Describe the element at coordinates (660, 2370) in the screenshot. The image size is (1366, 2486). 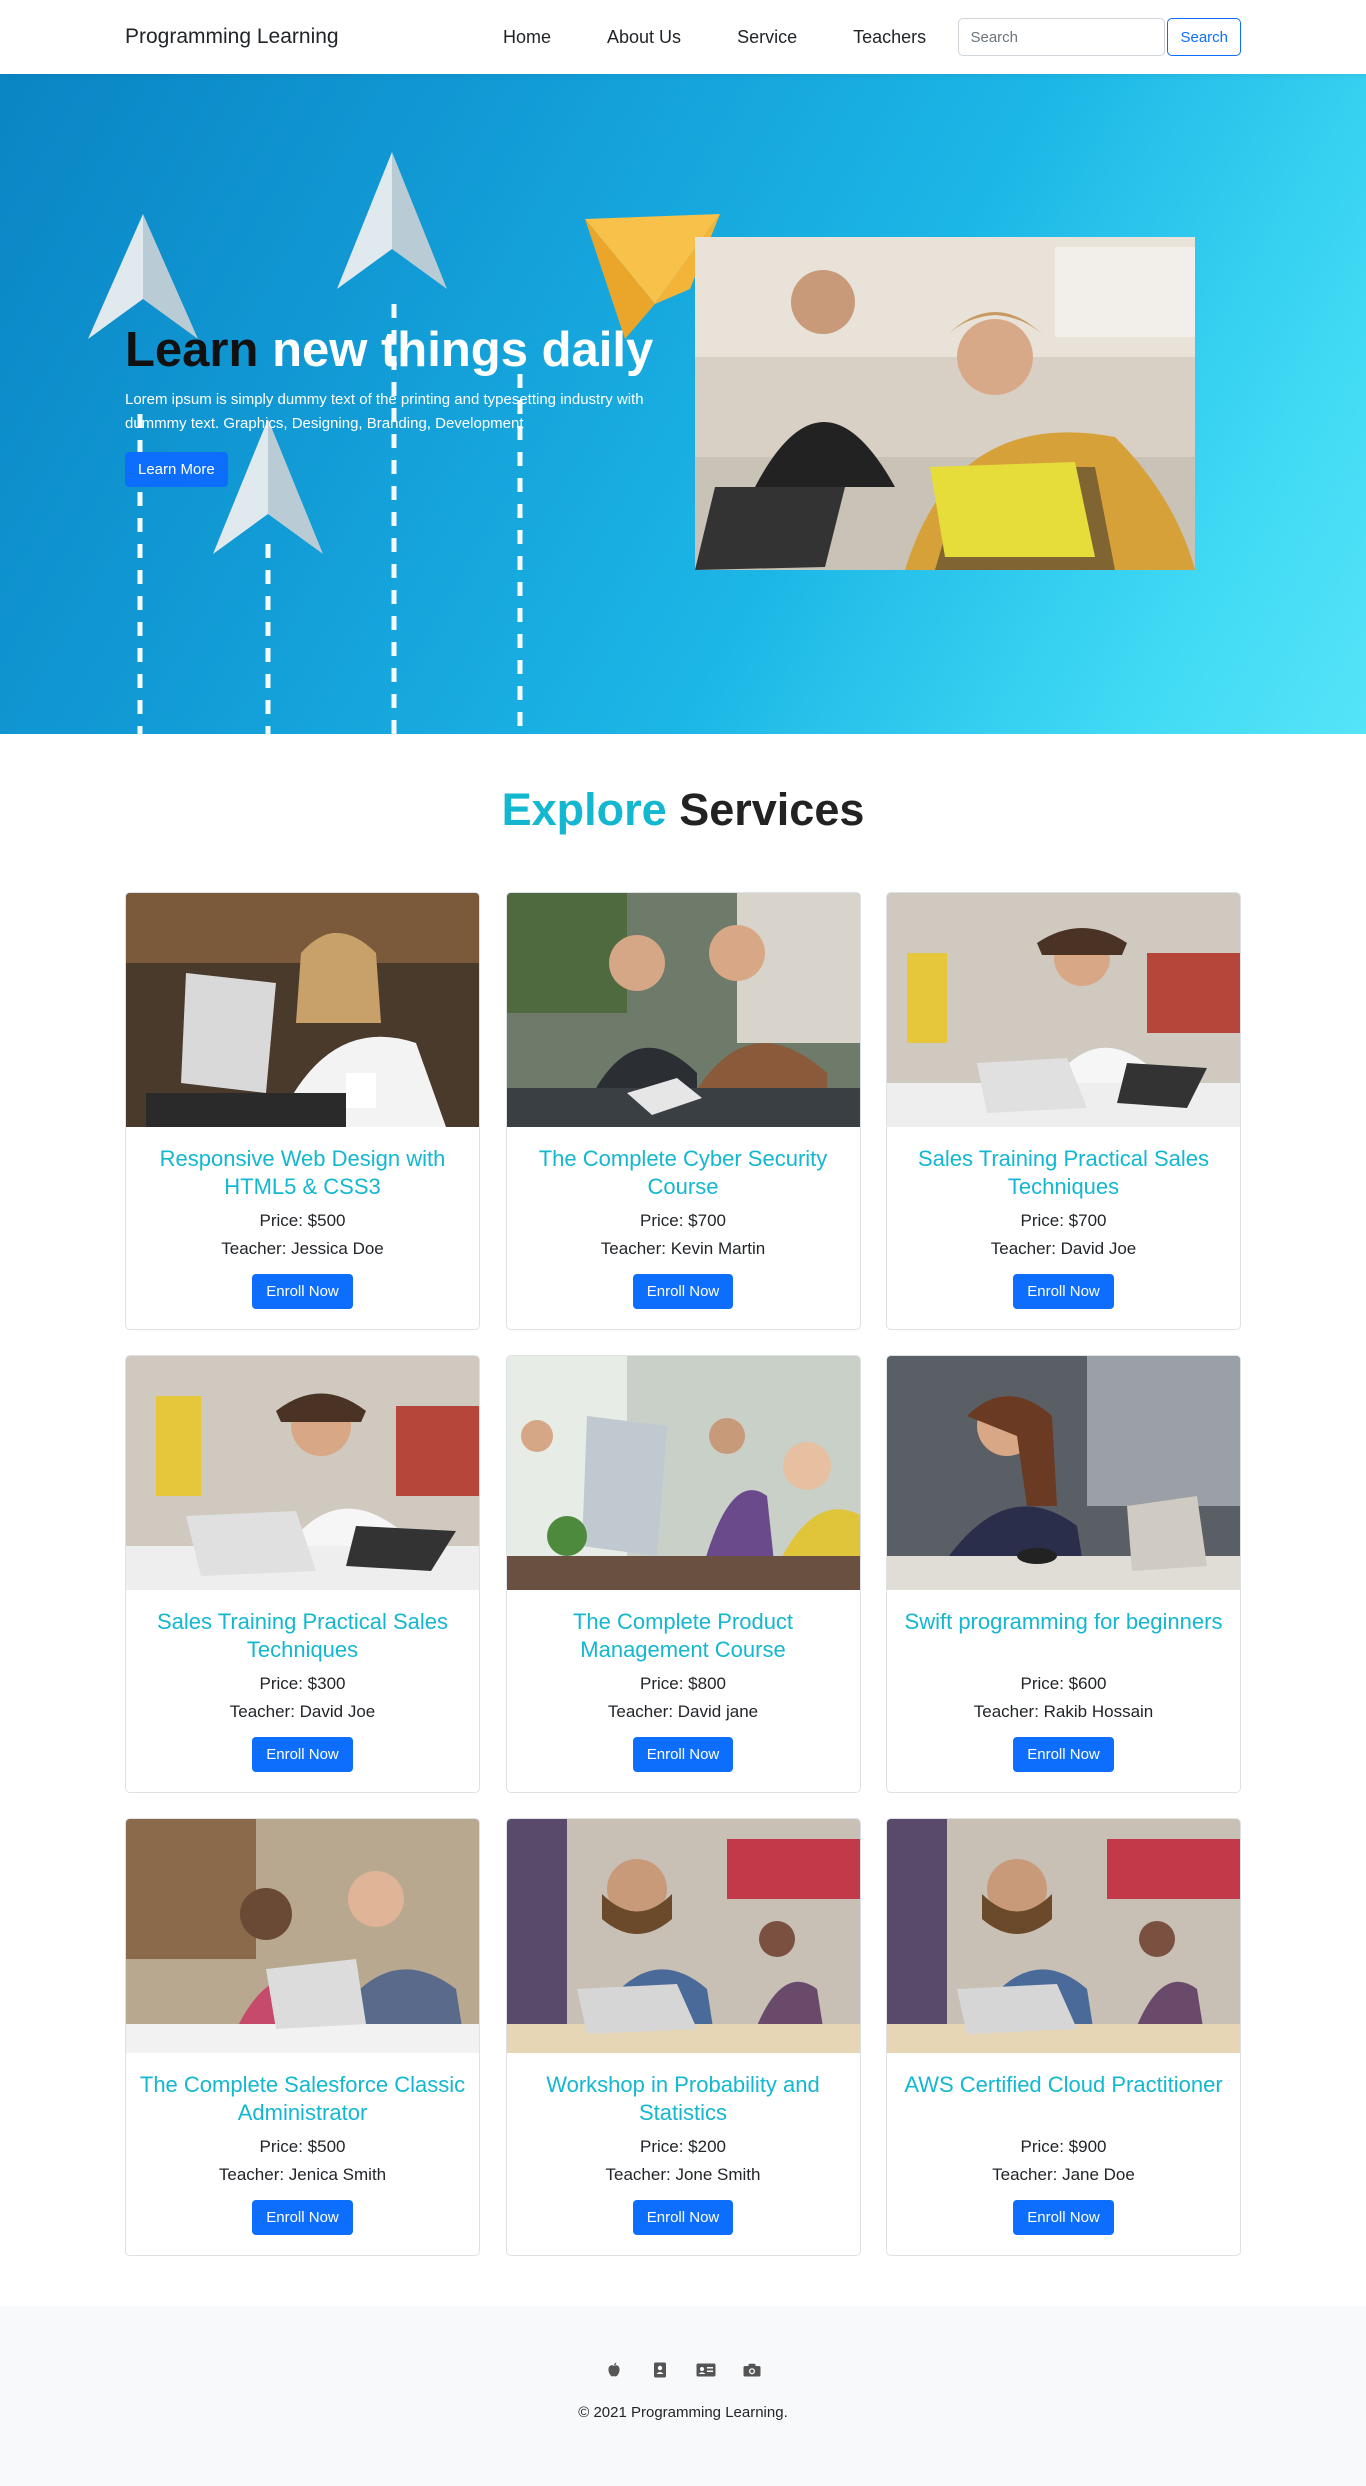
I see `contact-book-icon` at that location.